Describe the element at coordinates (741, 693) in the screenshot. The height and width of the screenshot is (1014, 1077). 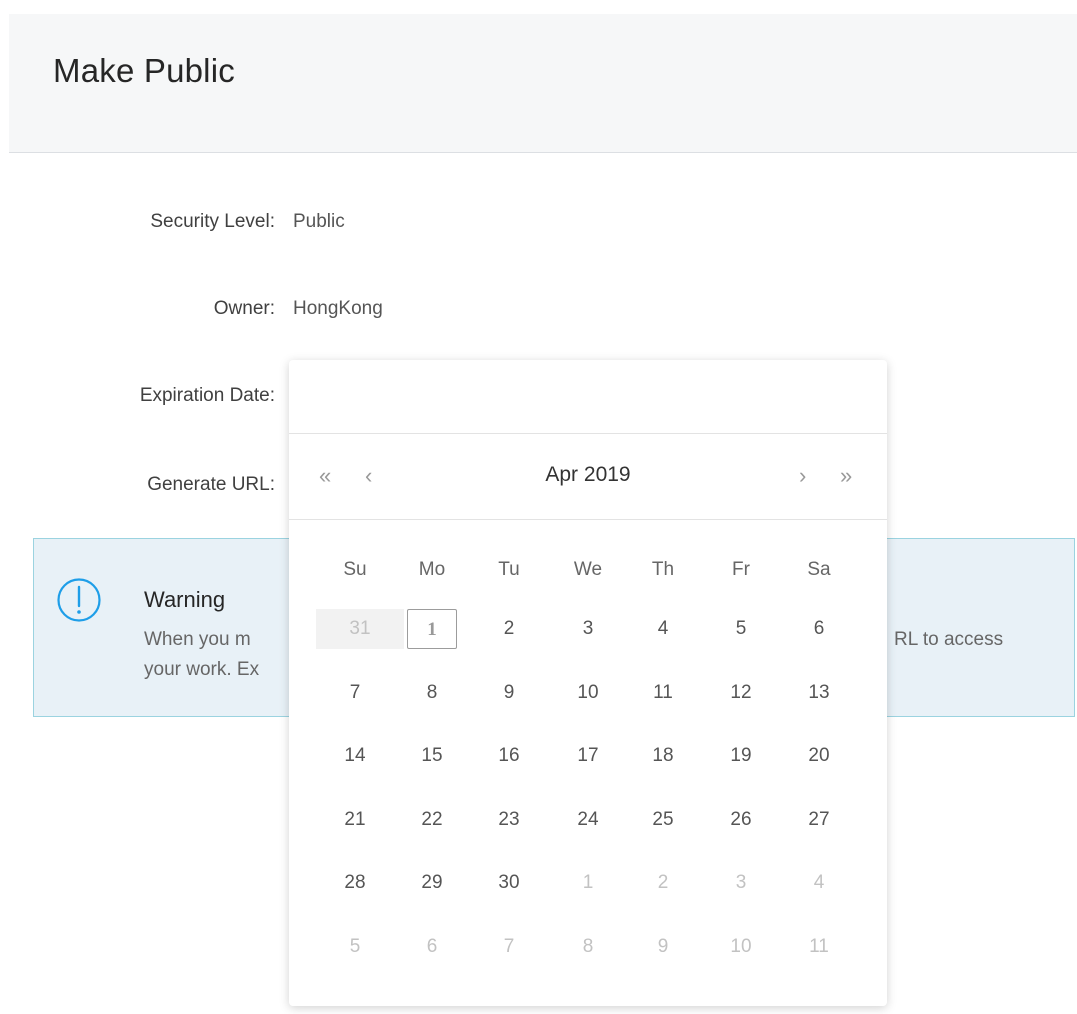
I see `calendar-day: 12` at that location.